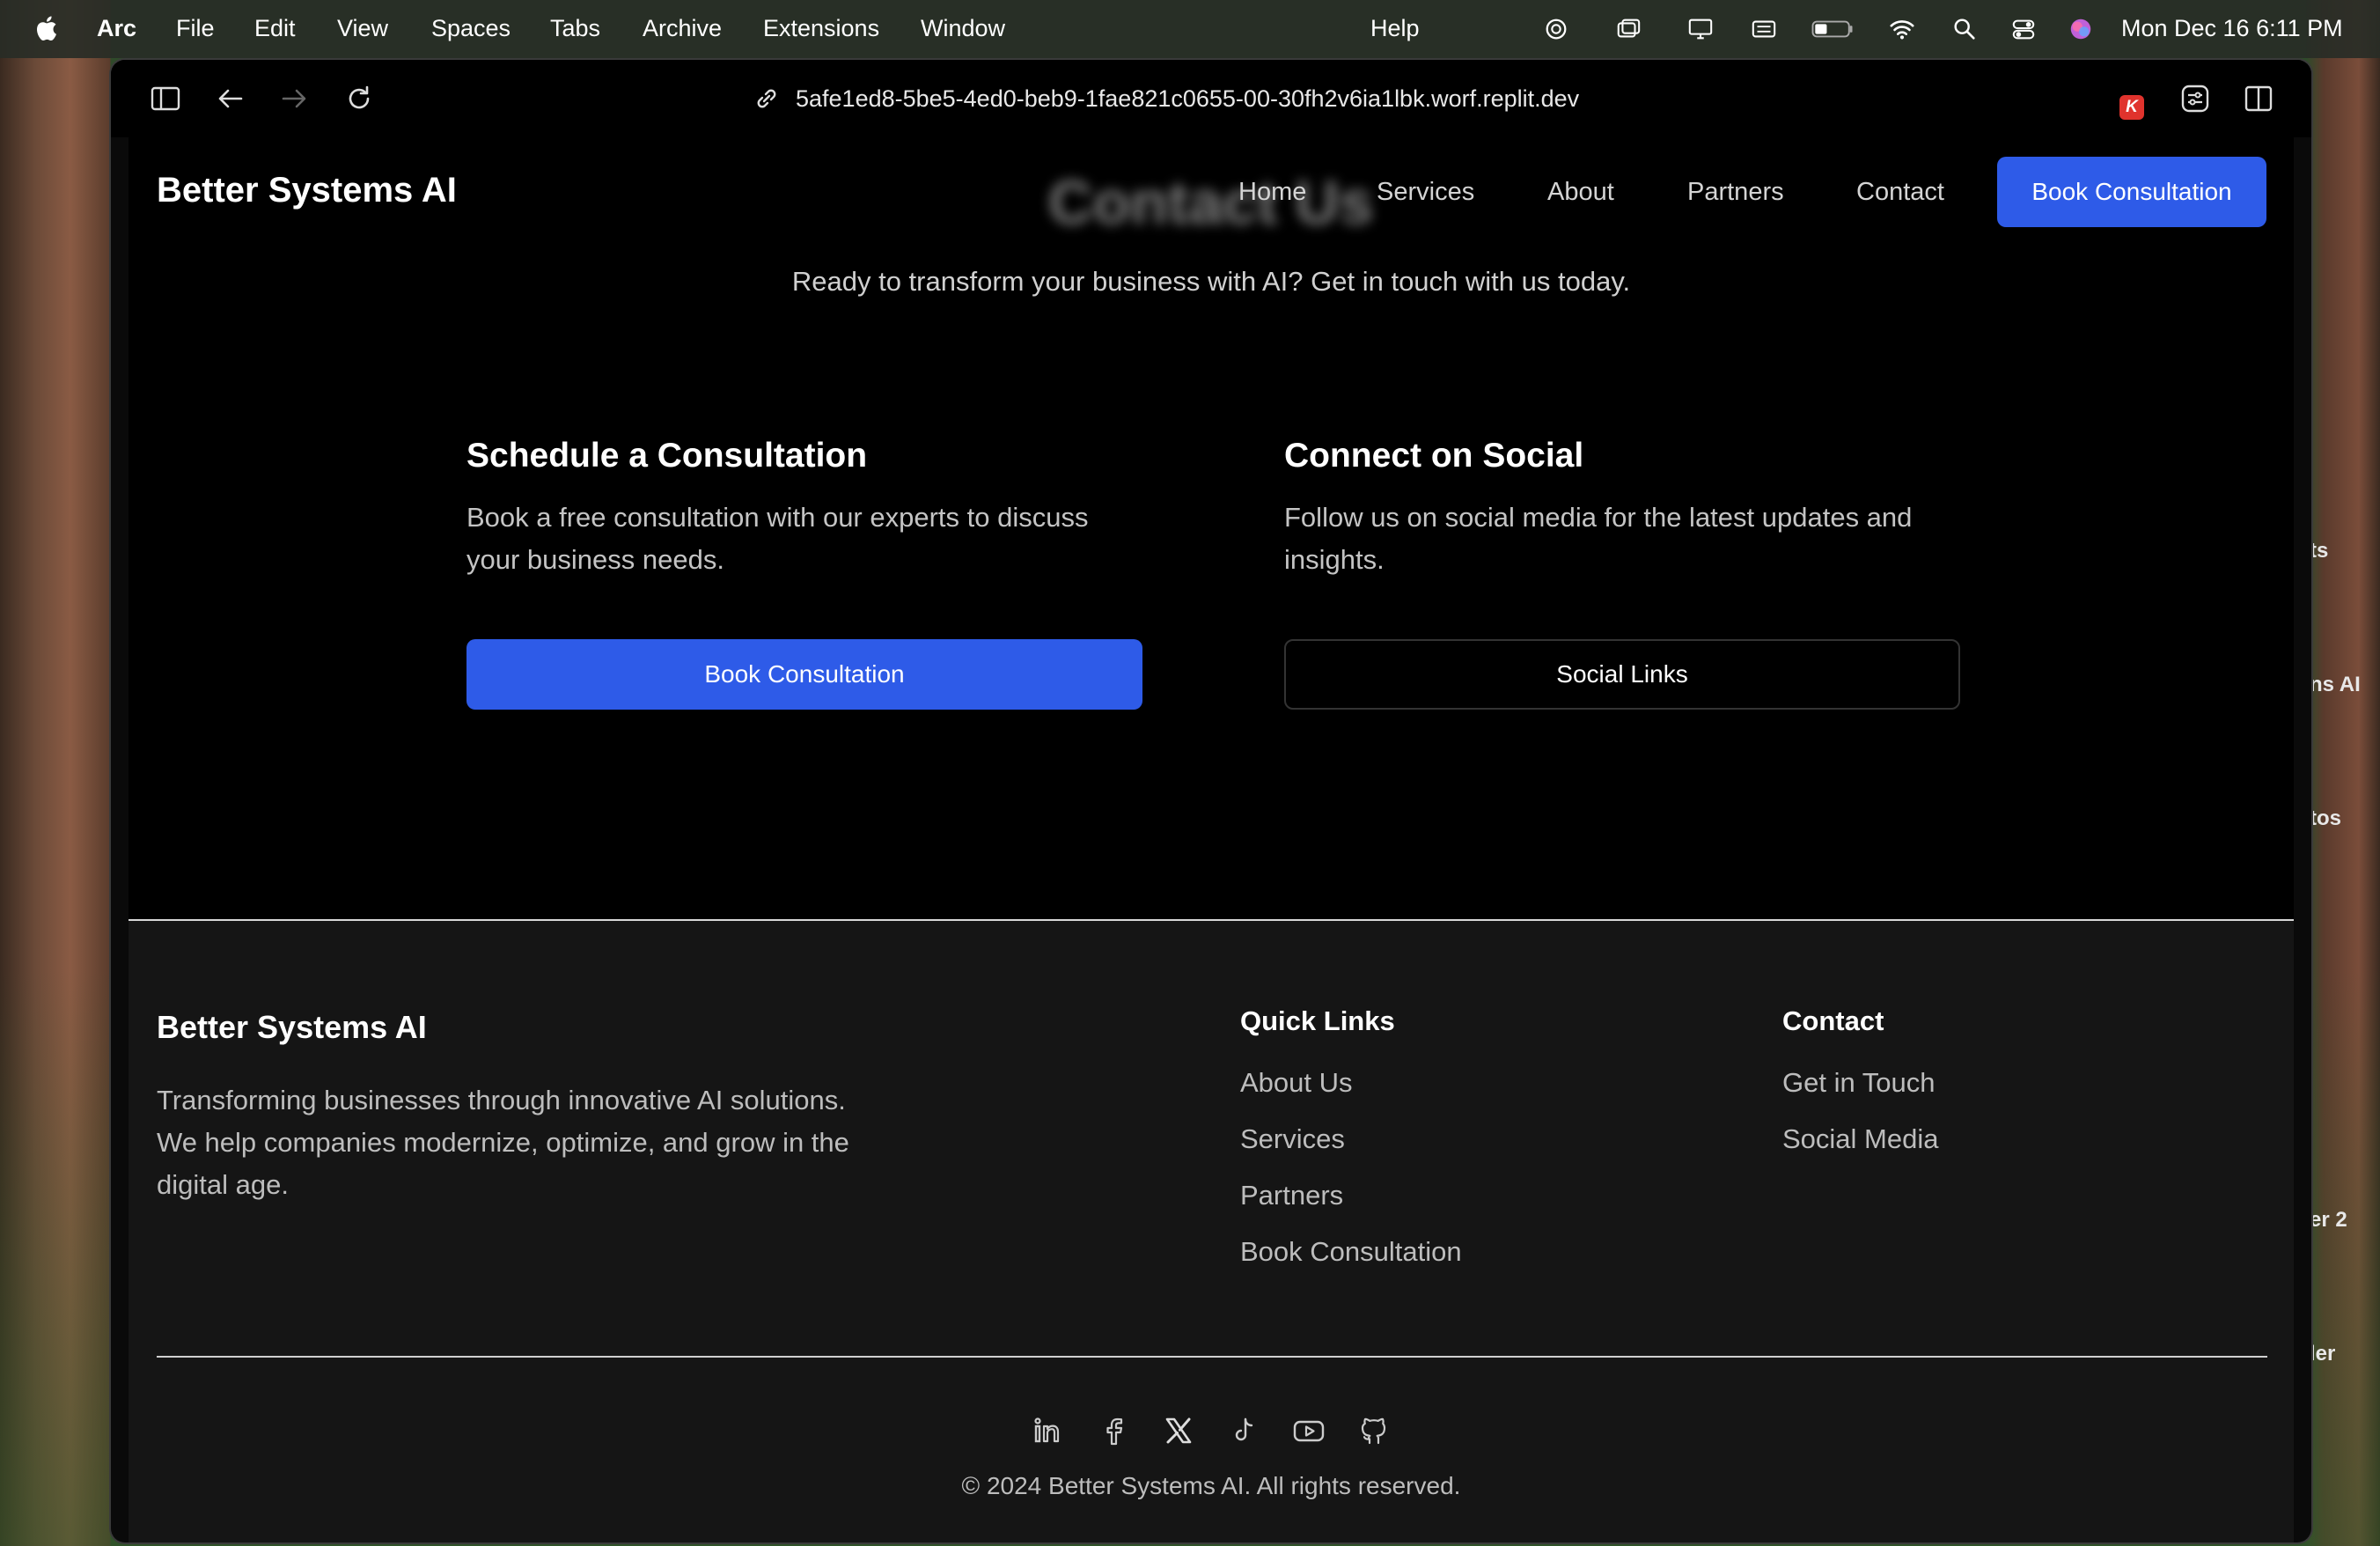 This screenshot has width=2380, height=1546. Describe the element at coordinates (359, 98) in the screenshot. I see `reload-icon` at that location.